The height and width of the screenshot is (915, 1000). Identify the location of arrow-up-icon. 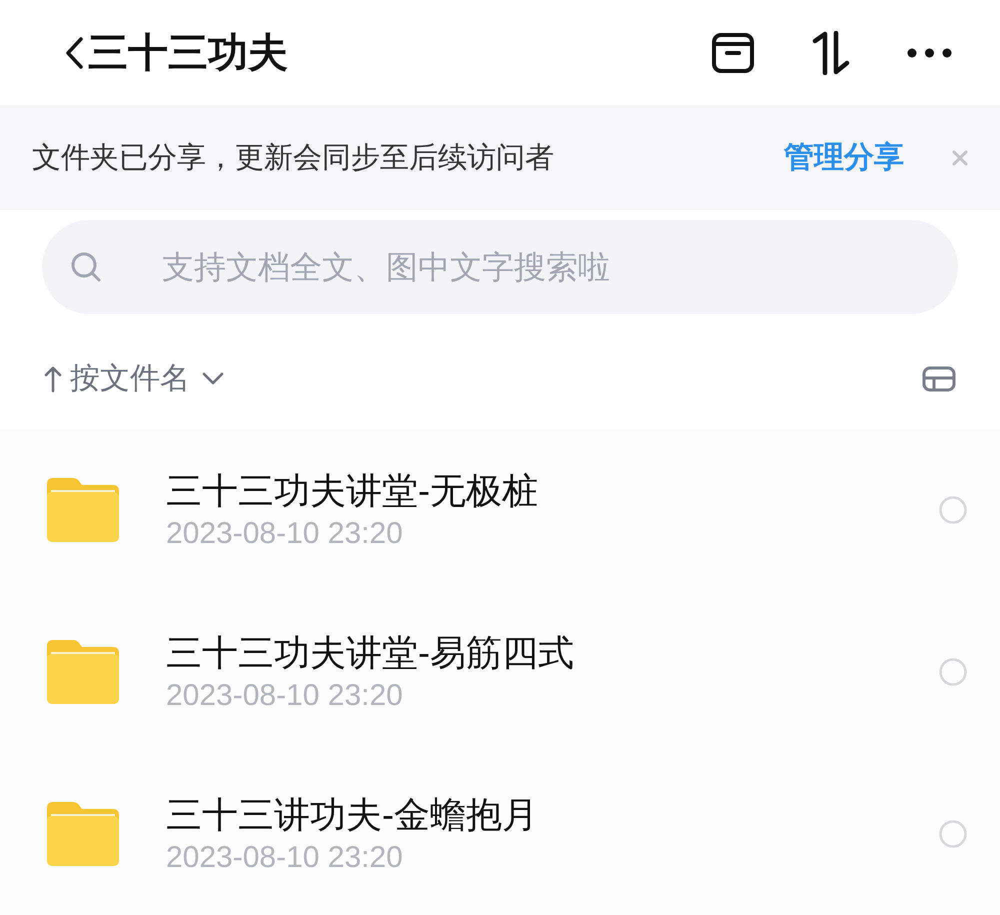
(53, 379).